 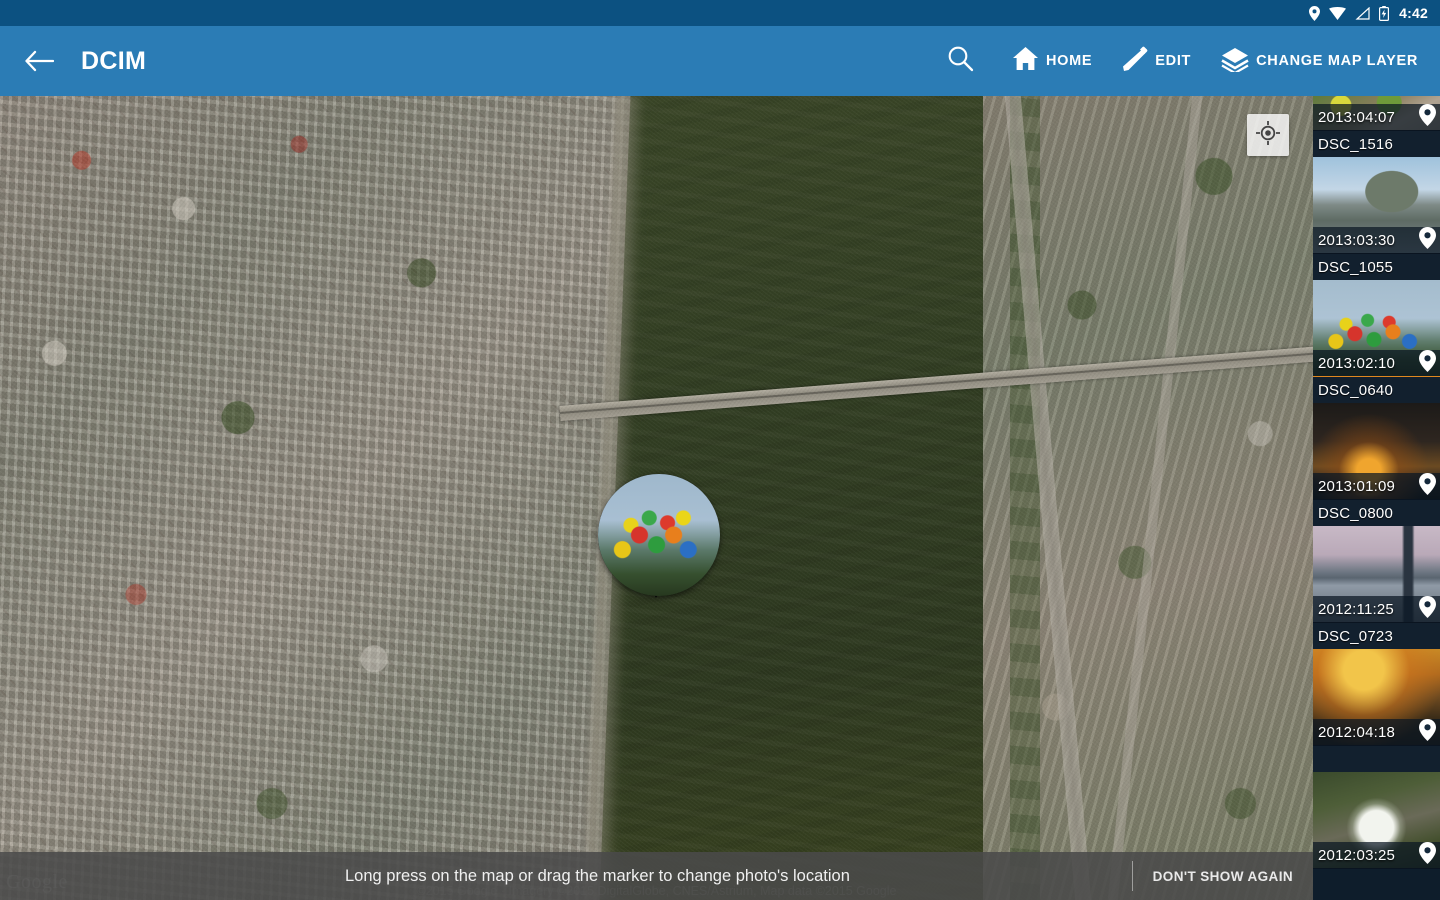 I want to click on photo-item-name: DSC_1516, so click(x=1376, y=144).